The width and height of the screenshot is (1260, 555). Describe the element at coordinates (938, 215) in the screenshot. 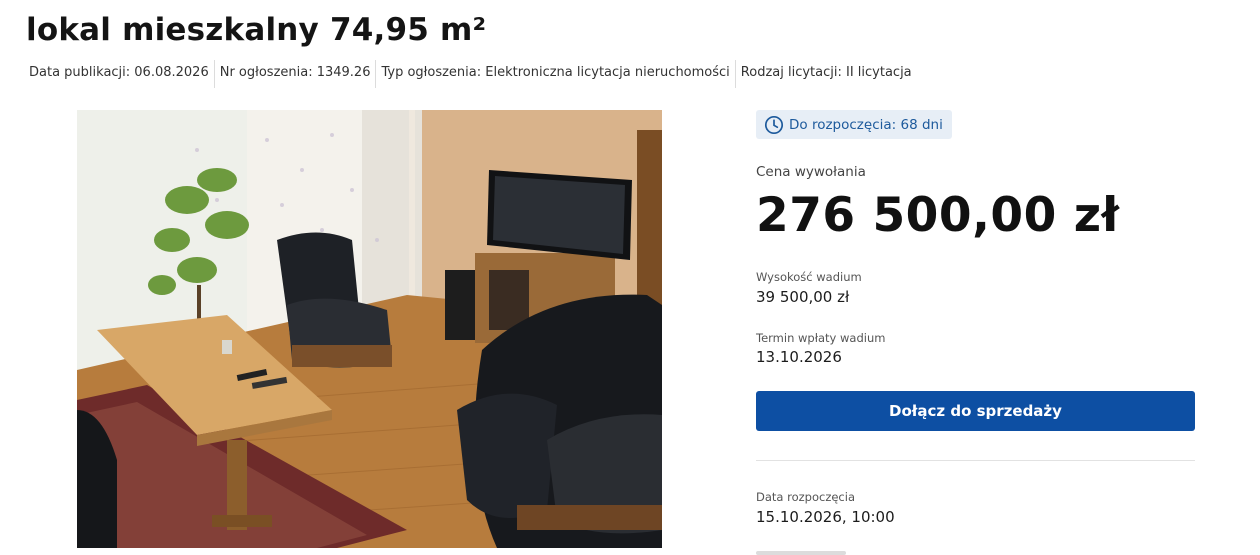

I see `price-value: 276 500,00 zł` at that location.